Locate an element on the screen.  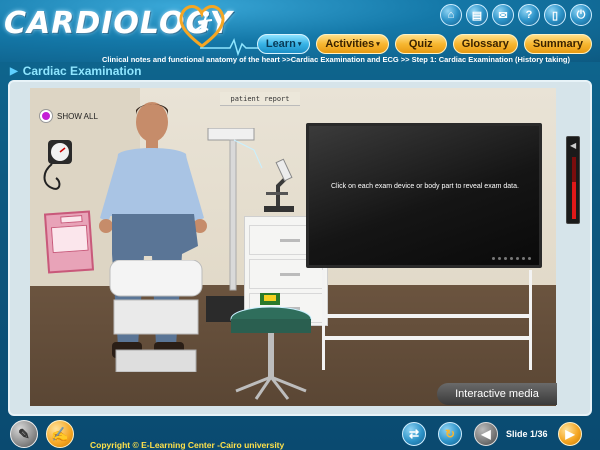
replay-button: ↻ is located at coordinates (450, 434).